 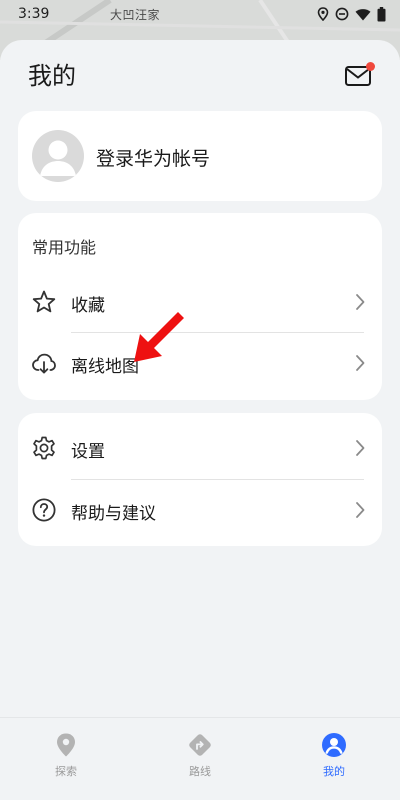 I want to click on wifi-icon, so click(x=363, y=14).